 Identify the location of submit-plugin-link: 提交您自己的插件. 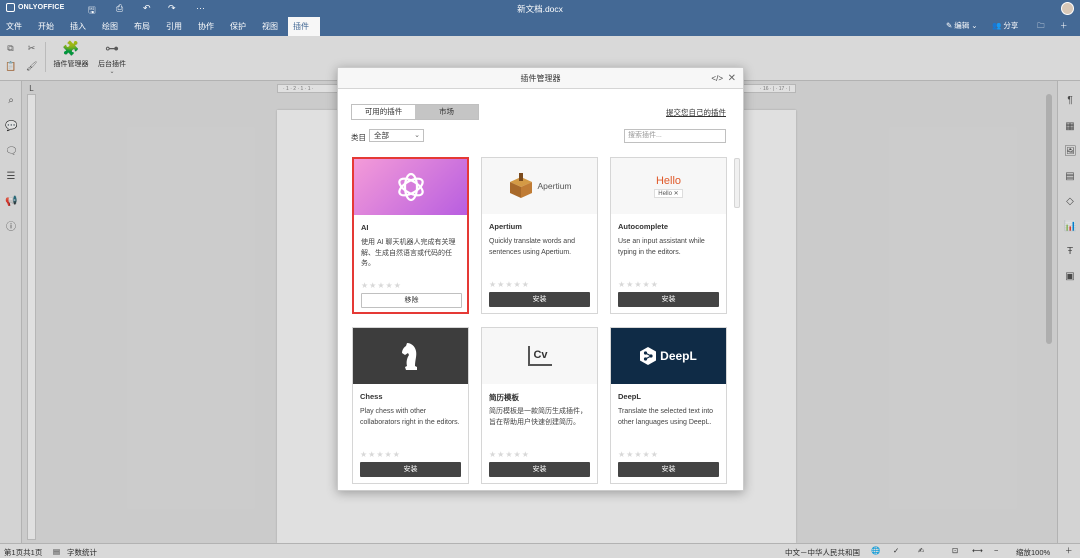
(696, 112).